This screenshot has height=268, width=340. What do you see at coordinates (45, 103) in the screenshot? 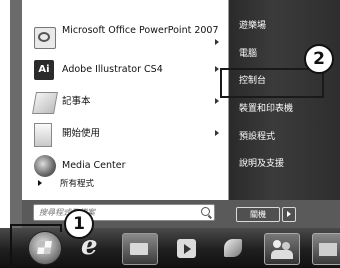
I see `notepad-icon` at bounding box center [45, 103].